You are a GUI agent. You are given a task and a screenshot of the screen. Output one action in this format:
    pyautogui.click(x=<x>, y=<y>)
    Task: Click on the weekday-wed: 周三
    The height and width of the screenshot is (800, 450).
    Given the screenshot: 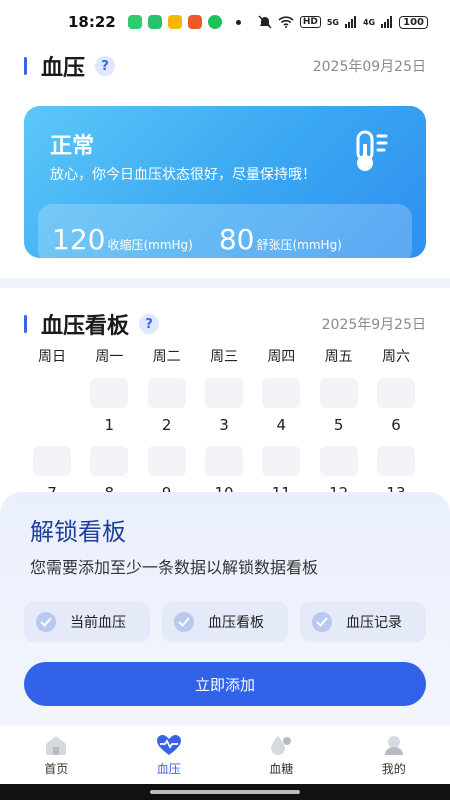 What is the action you would take?
    pyautogui.click(x=223, y=357)
    